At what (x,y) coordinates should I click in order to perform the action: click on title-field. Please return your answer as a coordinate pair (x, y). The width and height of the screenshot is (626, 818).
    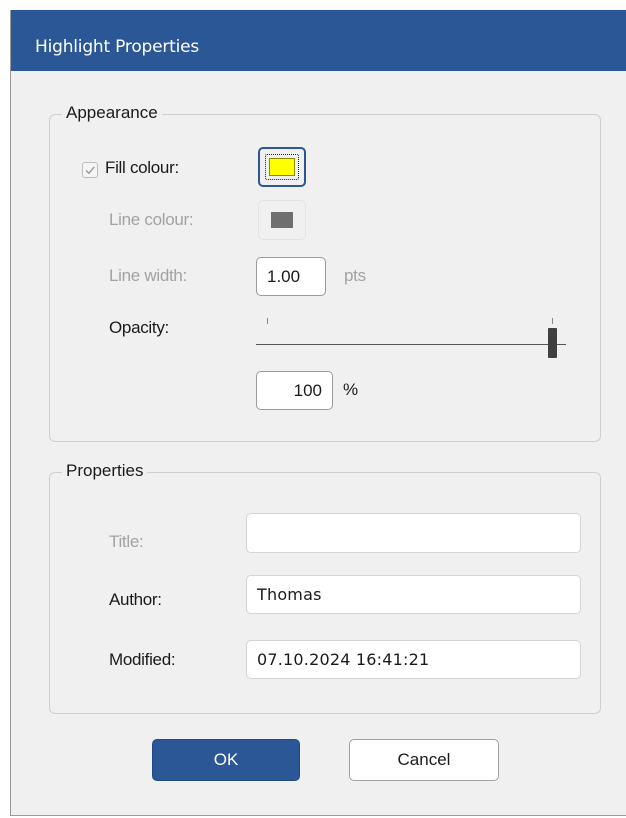
    Looking at the image, I should click on (413, 533).